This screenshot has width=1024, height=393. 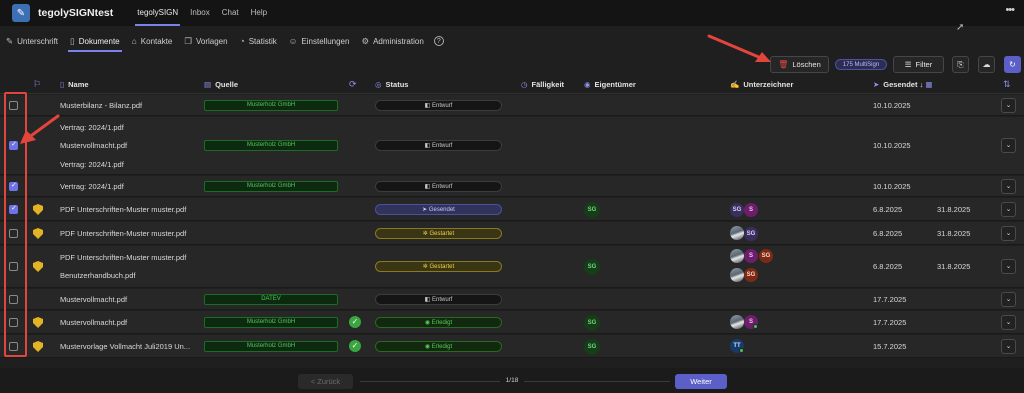 I want to click on column-owner: ◉ Eigentümer, so click(x=610, y=85).